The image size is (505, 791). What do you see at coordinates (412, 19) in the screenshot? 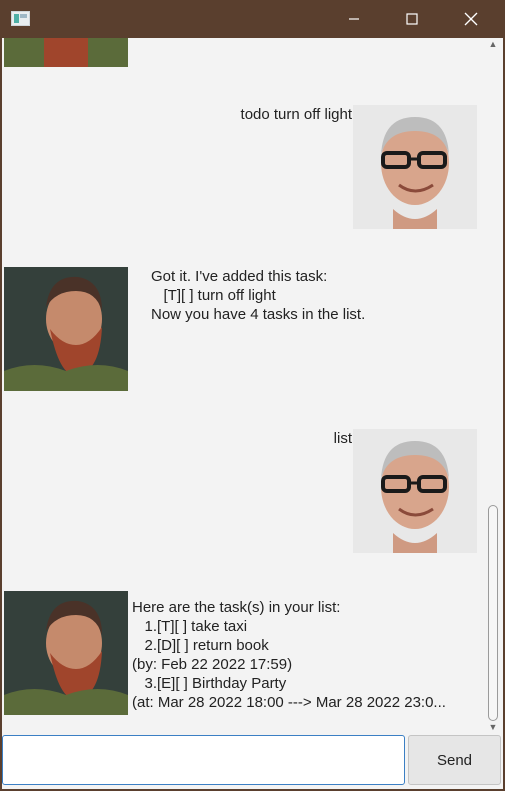
I see `maximize-icon` at bounding box center [412, 19].